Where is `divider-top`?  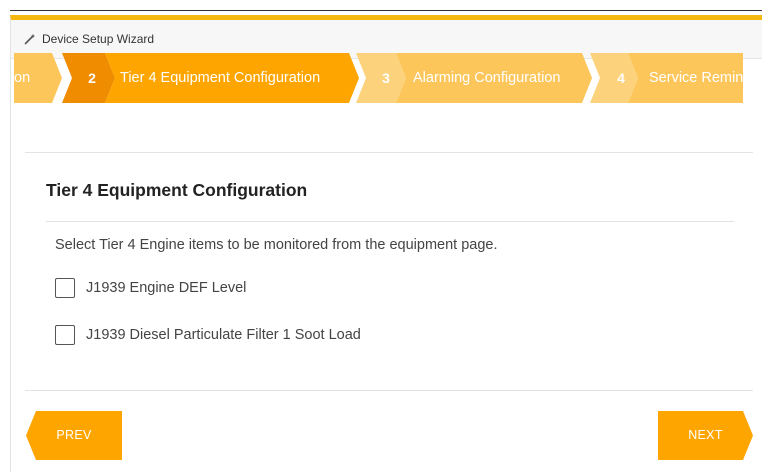 divider-top is located at coordinates (389, 152).